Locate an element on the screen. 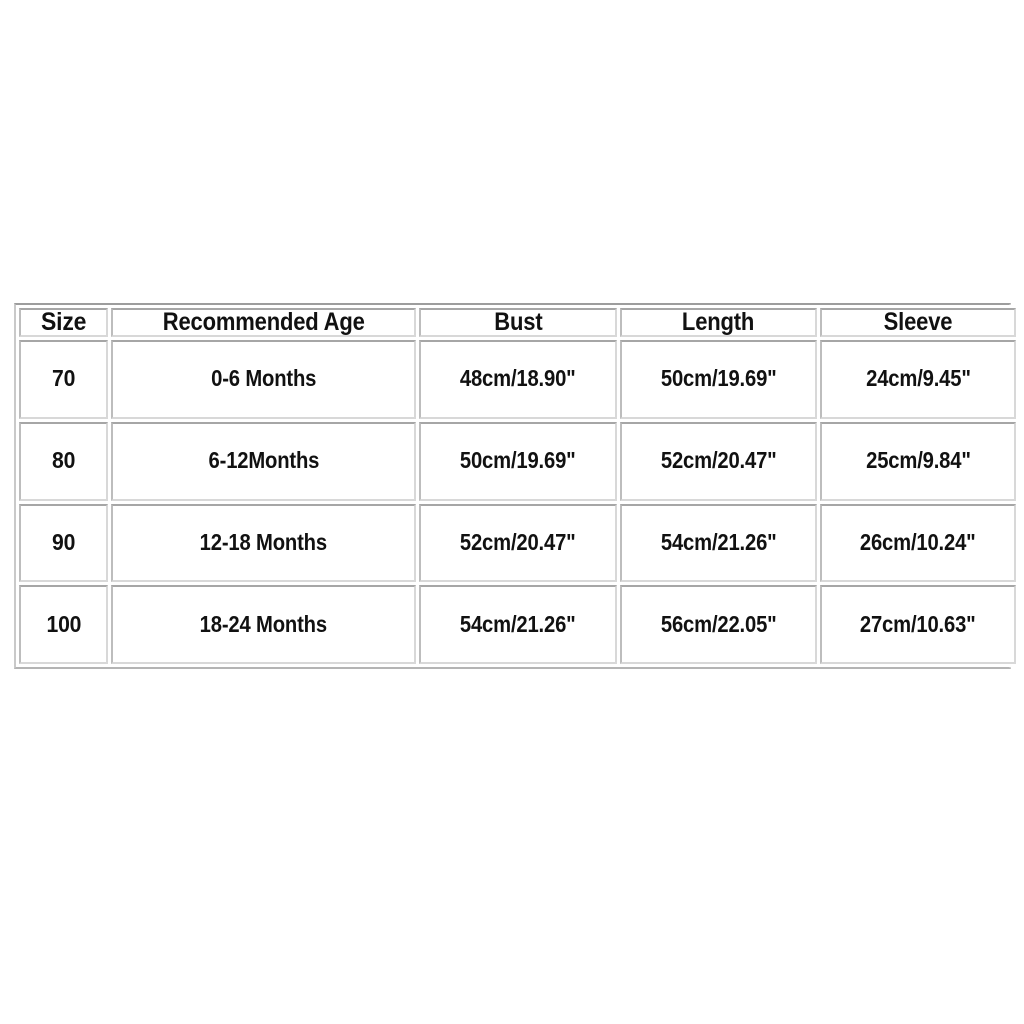 Image resolution: width=1024 pixels, height=1024 pixels. cell-bust: 52cm/20.47" is located at coordinates (518, 543).